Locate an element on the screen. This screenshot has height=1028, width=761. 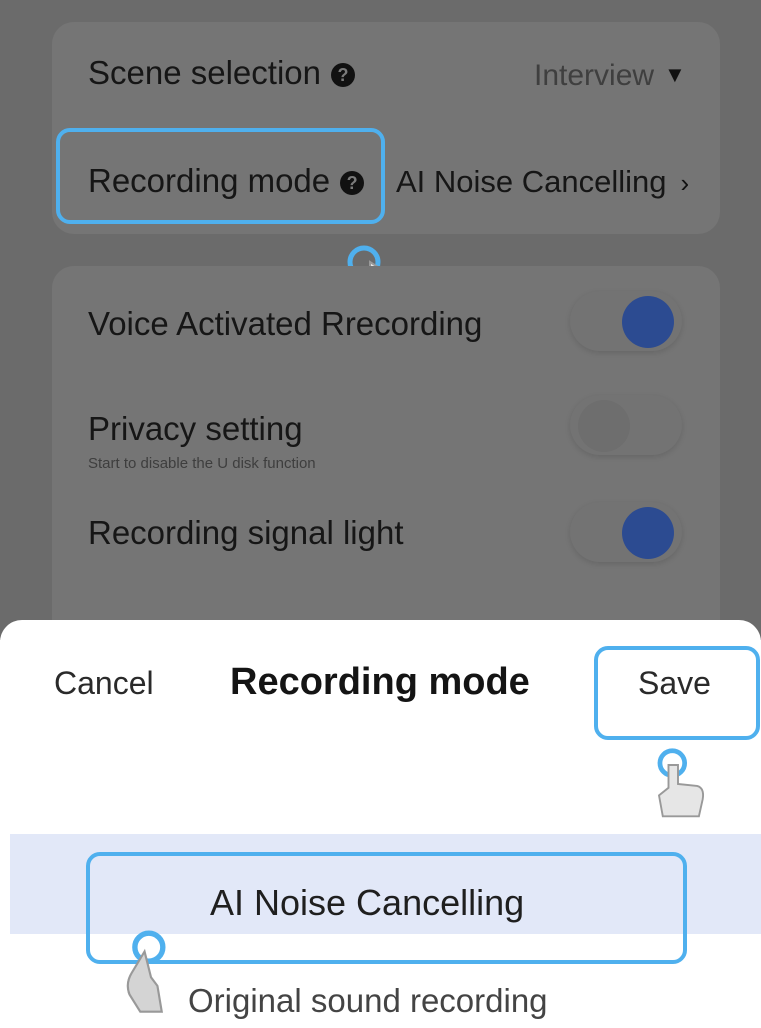
scene-selection-row: Scene selection? is located at coordinates (221, 73).